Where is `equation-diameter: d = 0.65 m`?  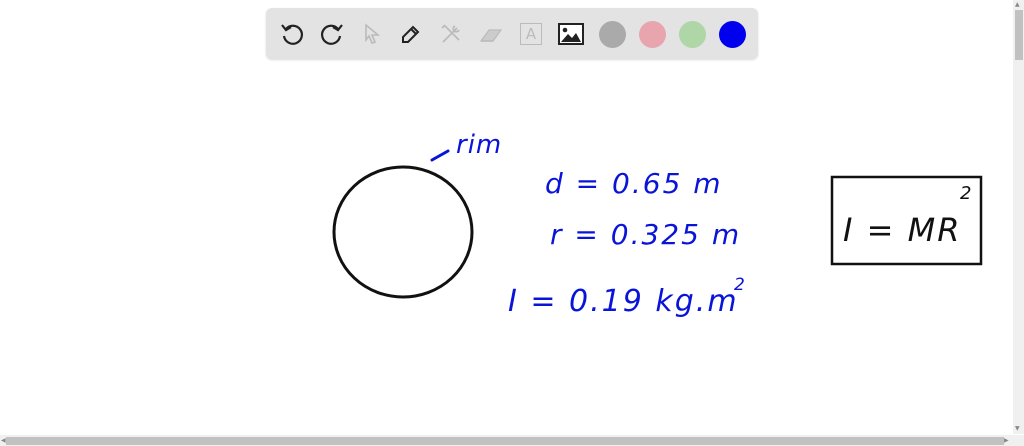 equation-diameter: d = 0.65 m is located at coordinates (634, 183).